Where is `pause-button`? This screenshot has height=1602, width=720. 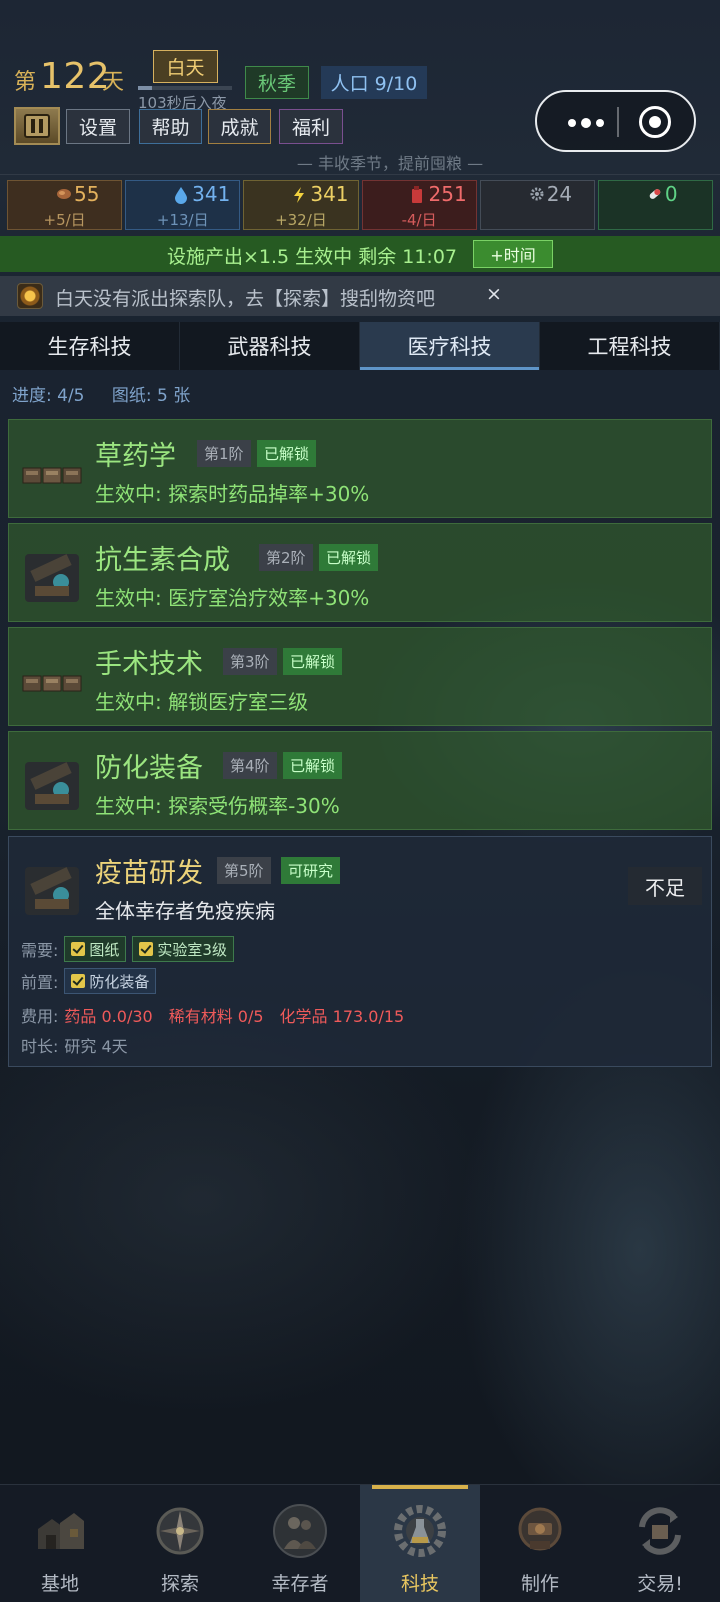 pause-button is located at coordinates (37, 126).